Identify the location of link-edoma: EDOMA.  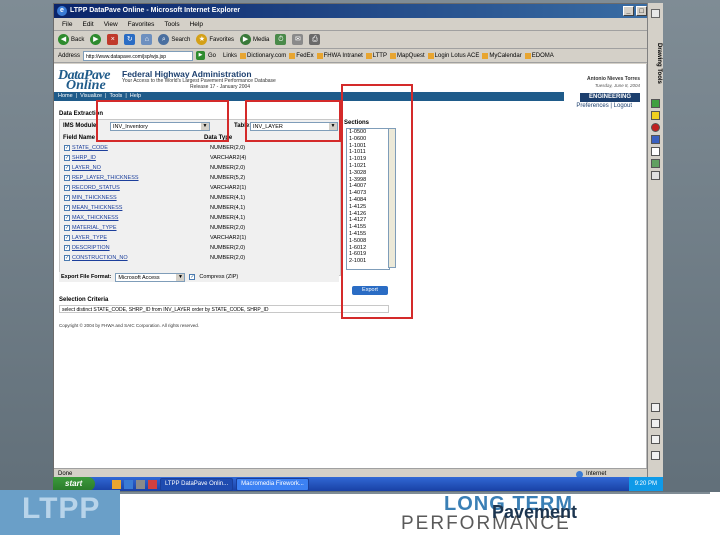
(539, 55).